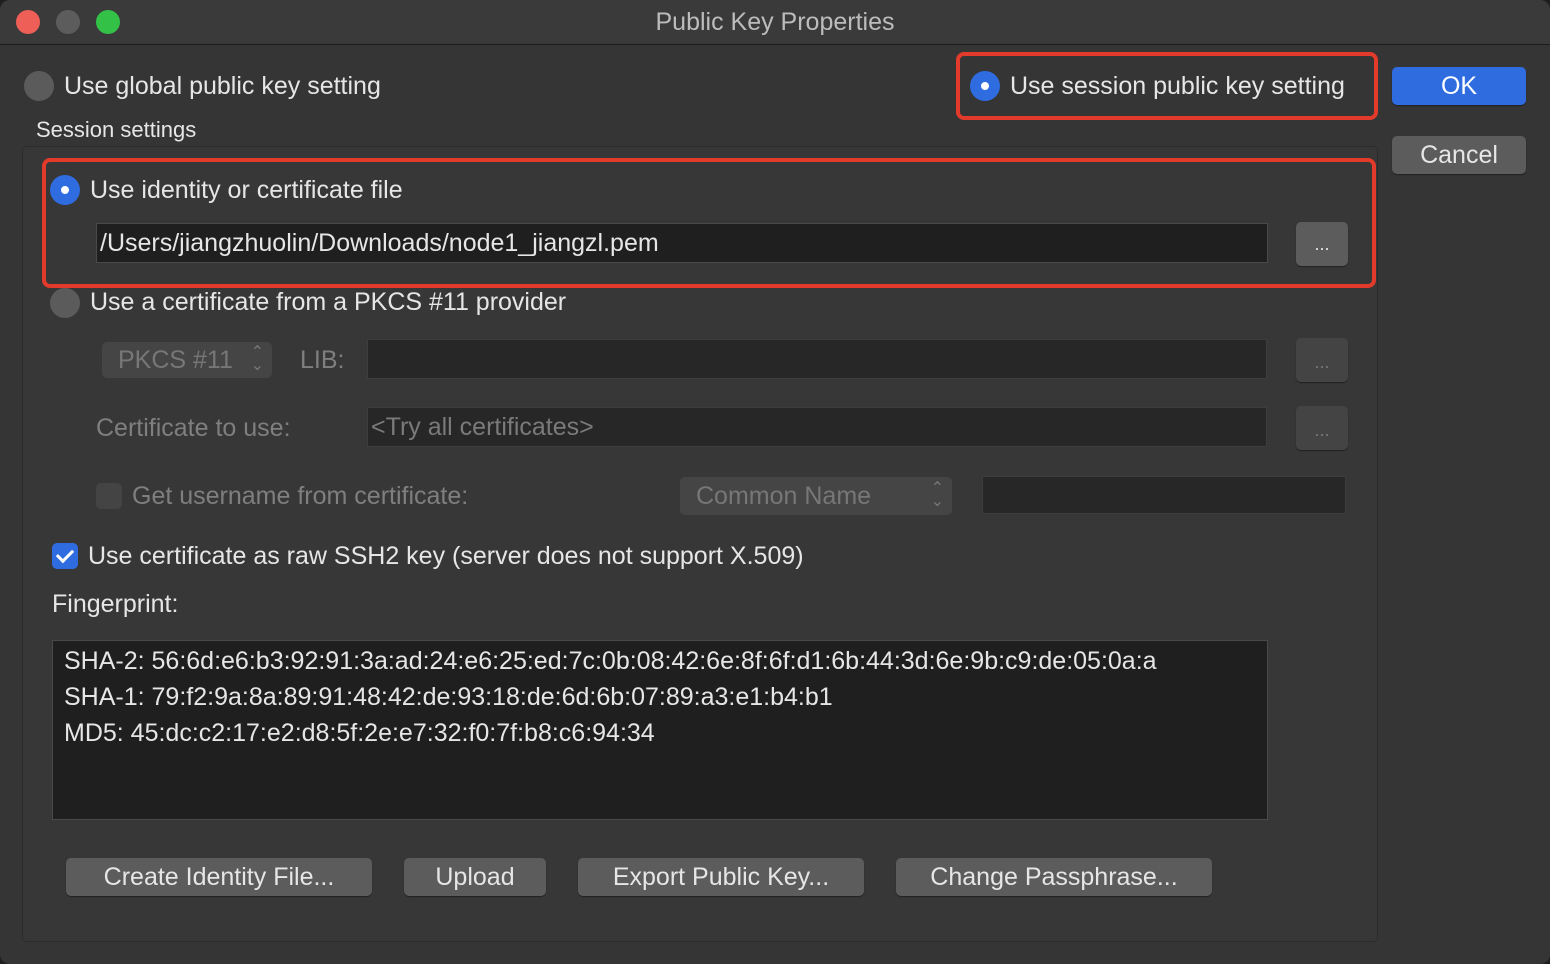  I want to click on window-title: Public Key Properties, so click(775, 22).